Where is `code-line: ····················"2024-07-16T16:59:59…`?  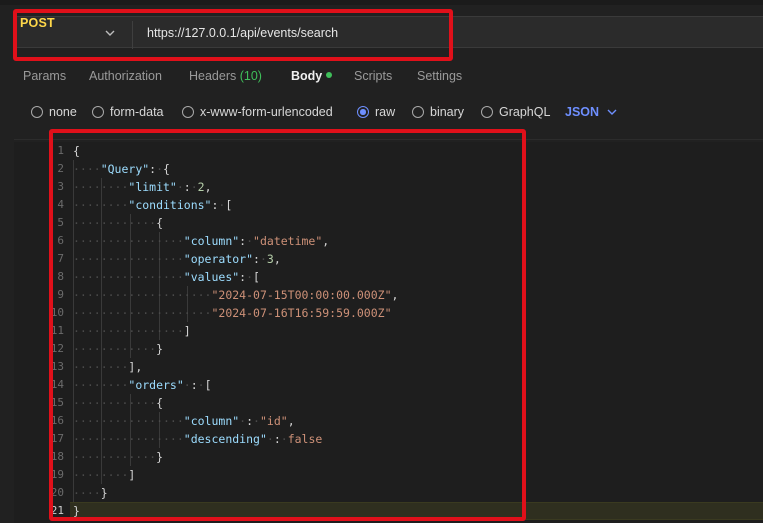
code-line: ····················"2024-07-16T16:59:59… is located at coordinates (232, 313).